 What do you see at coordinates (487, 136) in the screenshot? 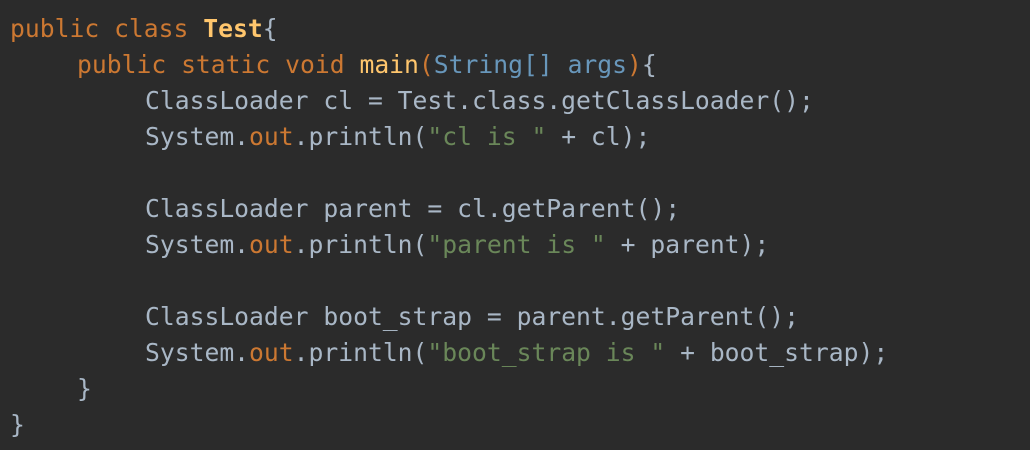
I see `code-token-string: "cl is "` at bounding box center [487, 136].